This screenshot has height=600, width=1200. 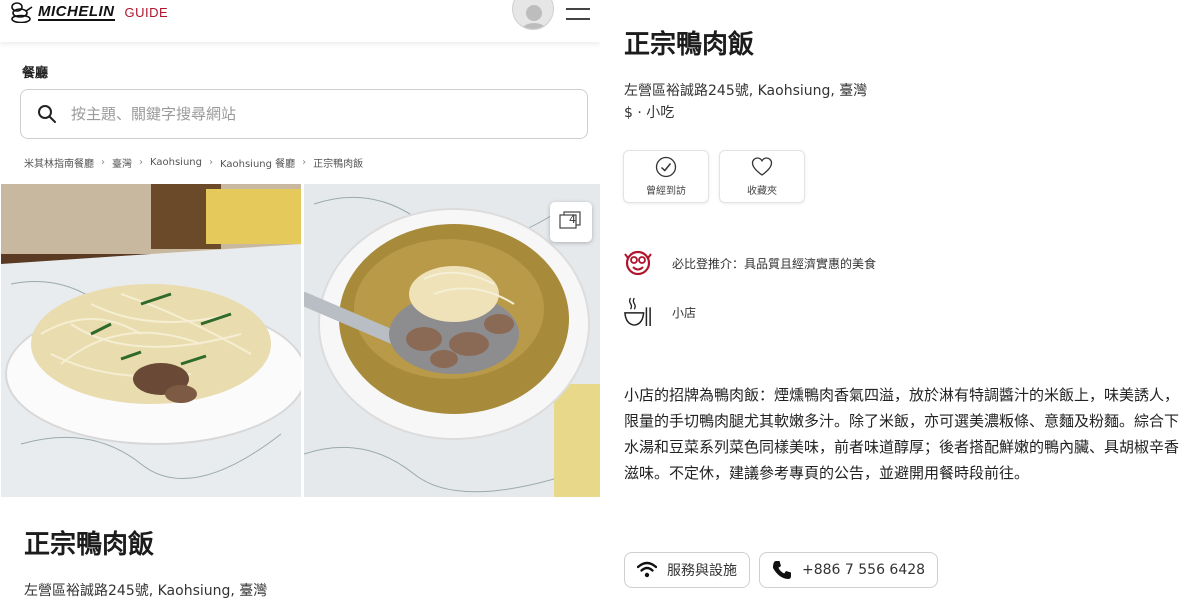 What do you see at coordinates (638, 263) in the screenshot?
I see `bib-gourmand-icon` at bounding box center [638, 263].